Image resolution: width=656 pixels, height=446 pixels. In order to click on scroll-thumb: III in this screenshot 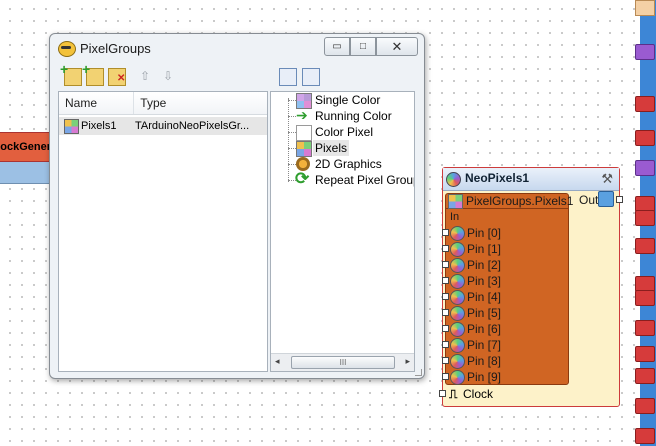, I will do `click(343, 362)`.